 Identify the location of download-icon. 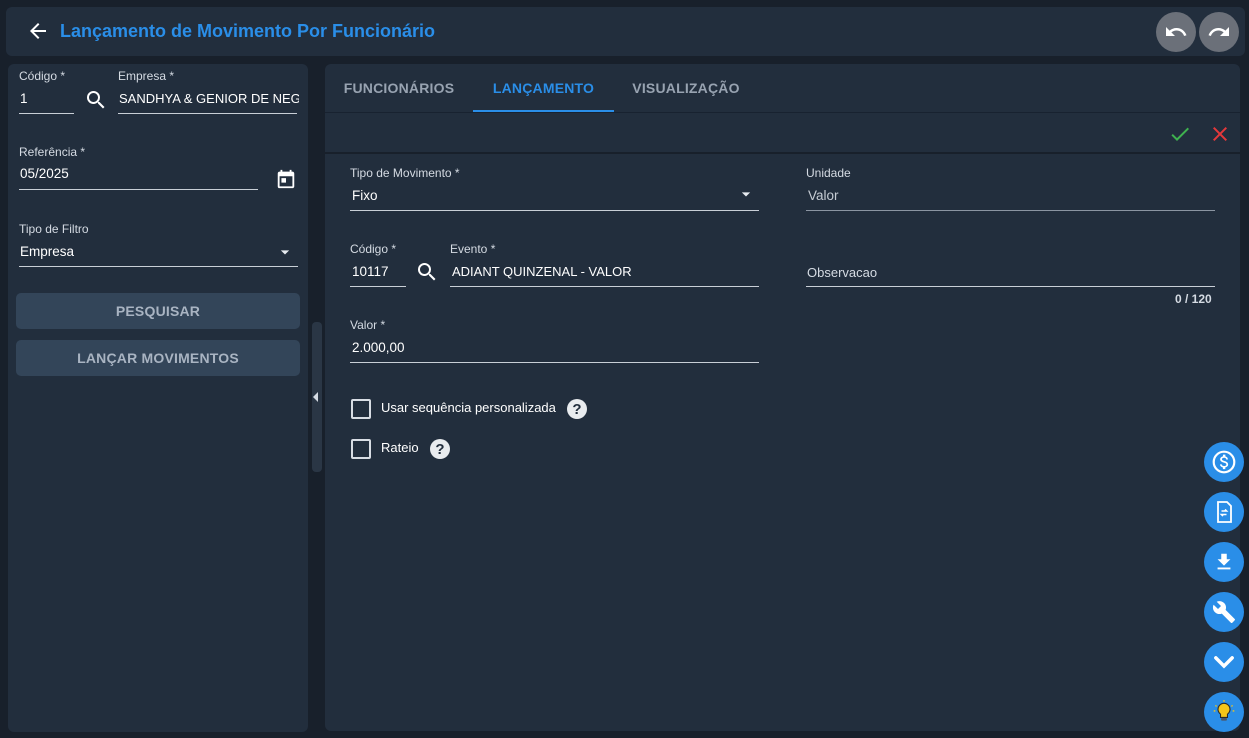
(1224, 561).